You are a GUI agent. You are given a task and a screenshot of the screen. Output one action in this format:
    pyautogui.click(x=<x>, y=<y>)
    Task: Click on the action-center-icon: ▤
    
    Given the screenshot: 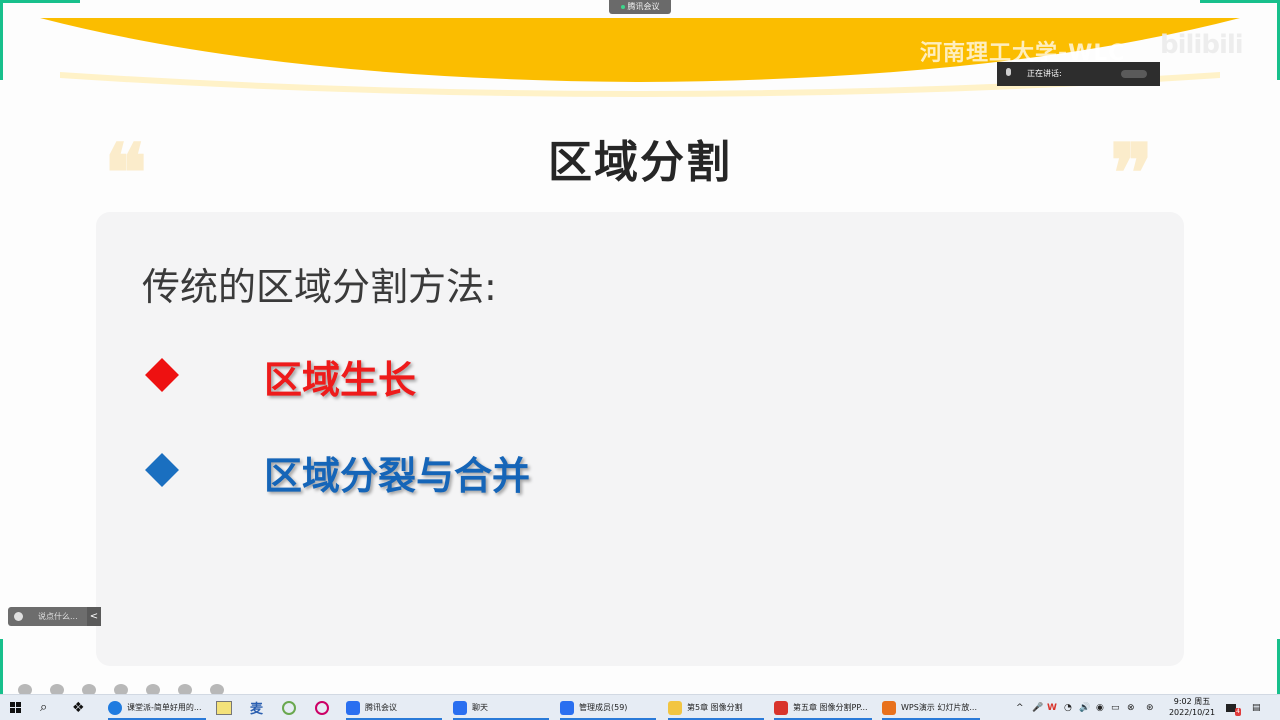 What is the action you would take?
    pyautogui.click(x=1256, y=707)
    